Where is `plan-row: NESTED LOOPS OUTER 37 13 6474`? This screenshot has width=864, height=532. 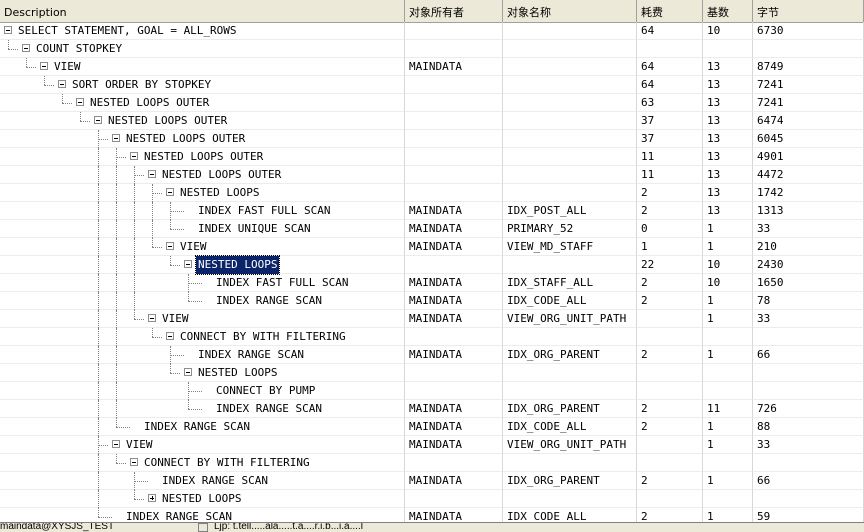
plan-row: NESTED LOOPS OUTER 37 13 6474 is located at coordinates (432, 121).